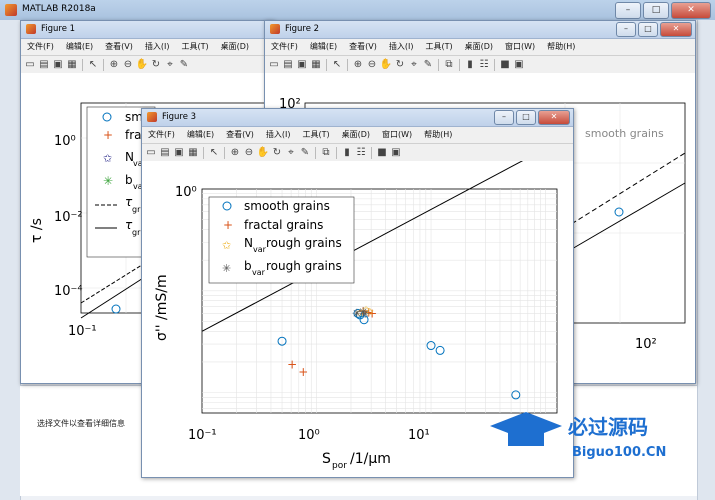 This screenshot has width=715, height=500. I want to click on figure-2-maximize-button: □, so click(648, 29).